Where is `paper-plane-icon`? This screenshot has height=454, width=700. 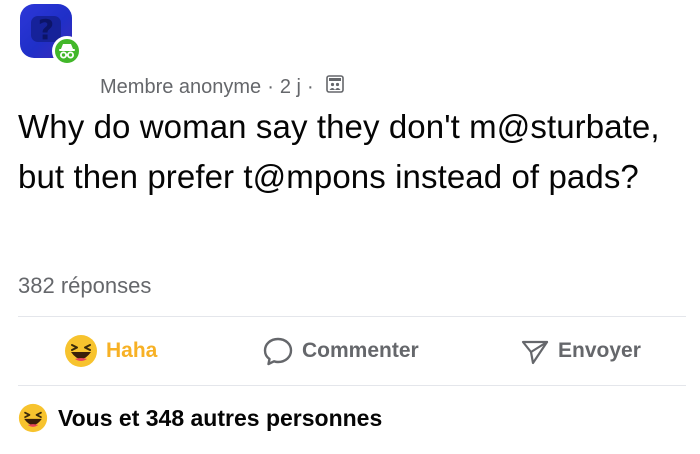
paper-plane-icon is located at coordinates (535, 352).